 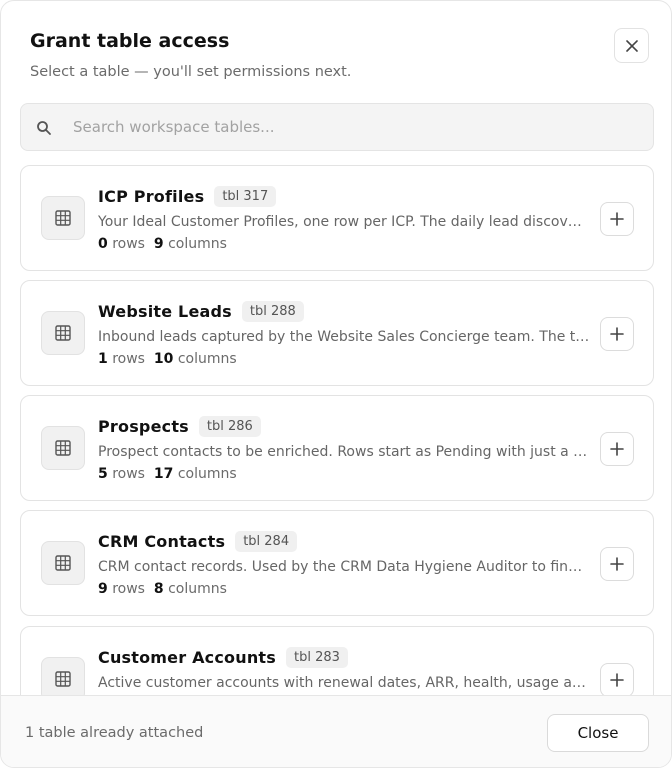 What do you see at coordinates (158, 244) in the screenshot?
I see `column-count: 9` at bounding box center [158, 244].